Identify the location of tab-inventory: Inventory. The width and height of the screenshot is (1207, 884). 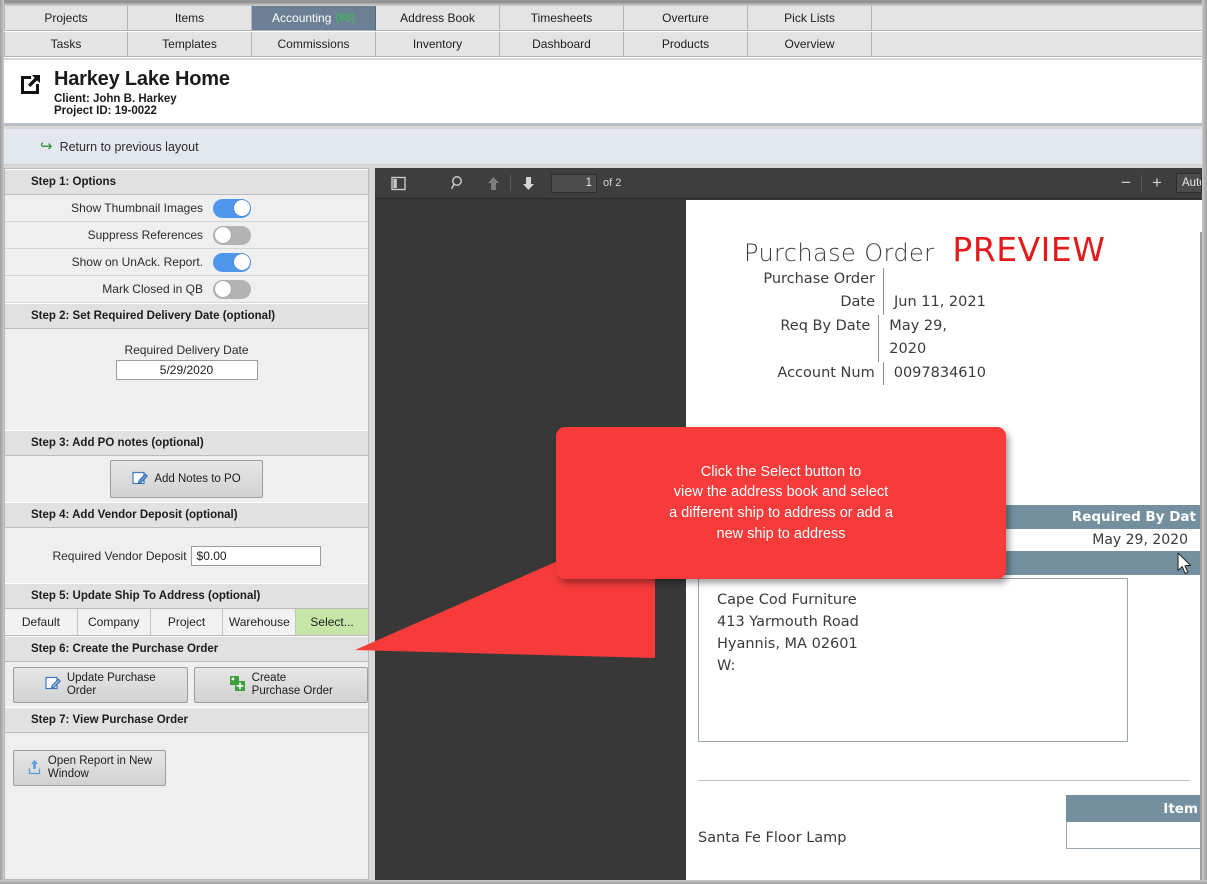
(438, 44).